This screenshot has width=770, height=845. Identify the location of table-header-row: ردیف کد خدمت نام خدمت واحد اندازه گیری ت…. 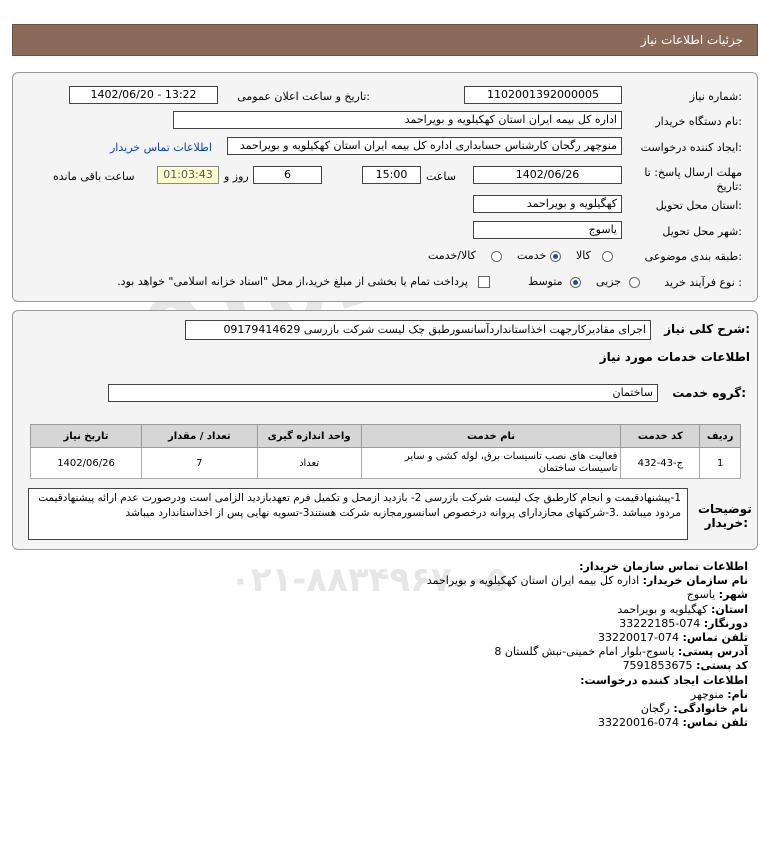
(385, 436).